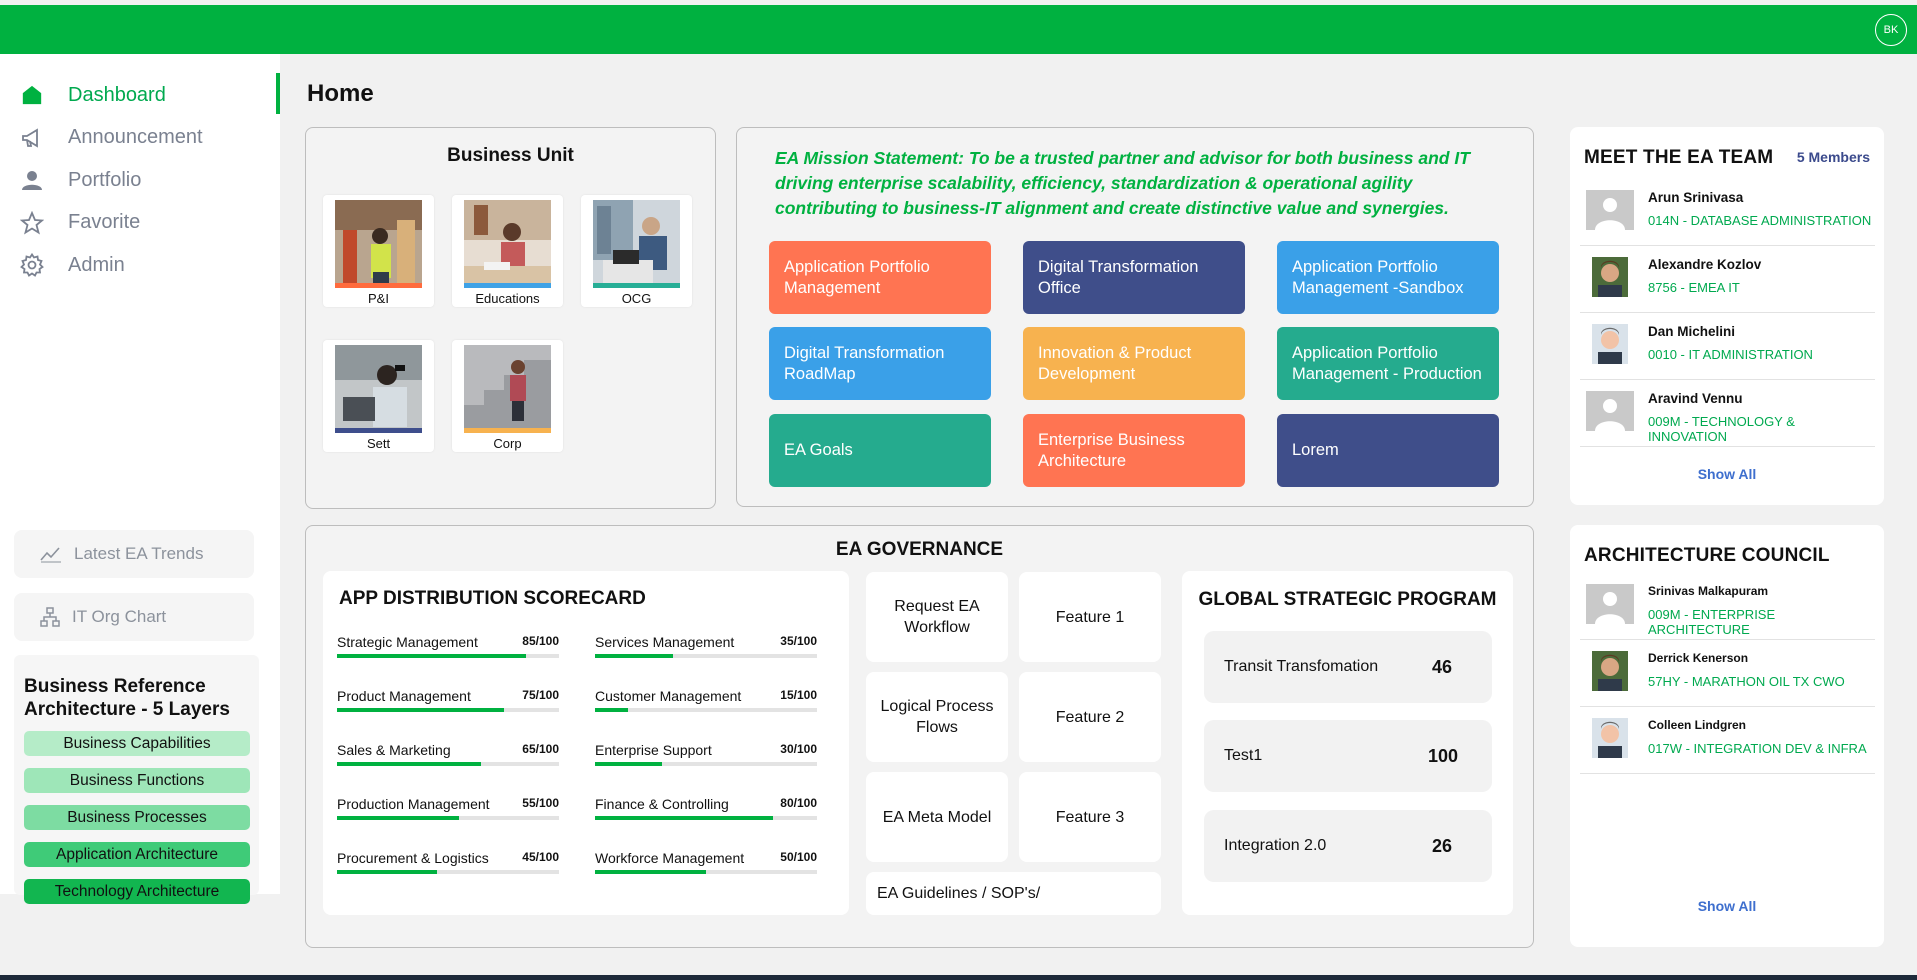 Image resolution: width=1917 pixels, height=980 pixels. I want to click on nav-label: Portfolio, so click(105, 179).